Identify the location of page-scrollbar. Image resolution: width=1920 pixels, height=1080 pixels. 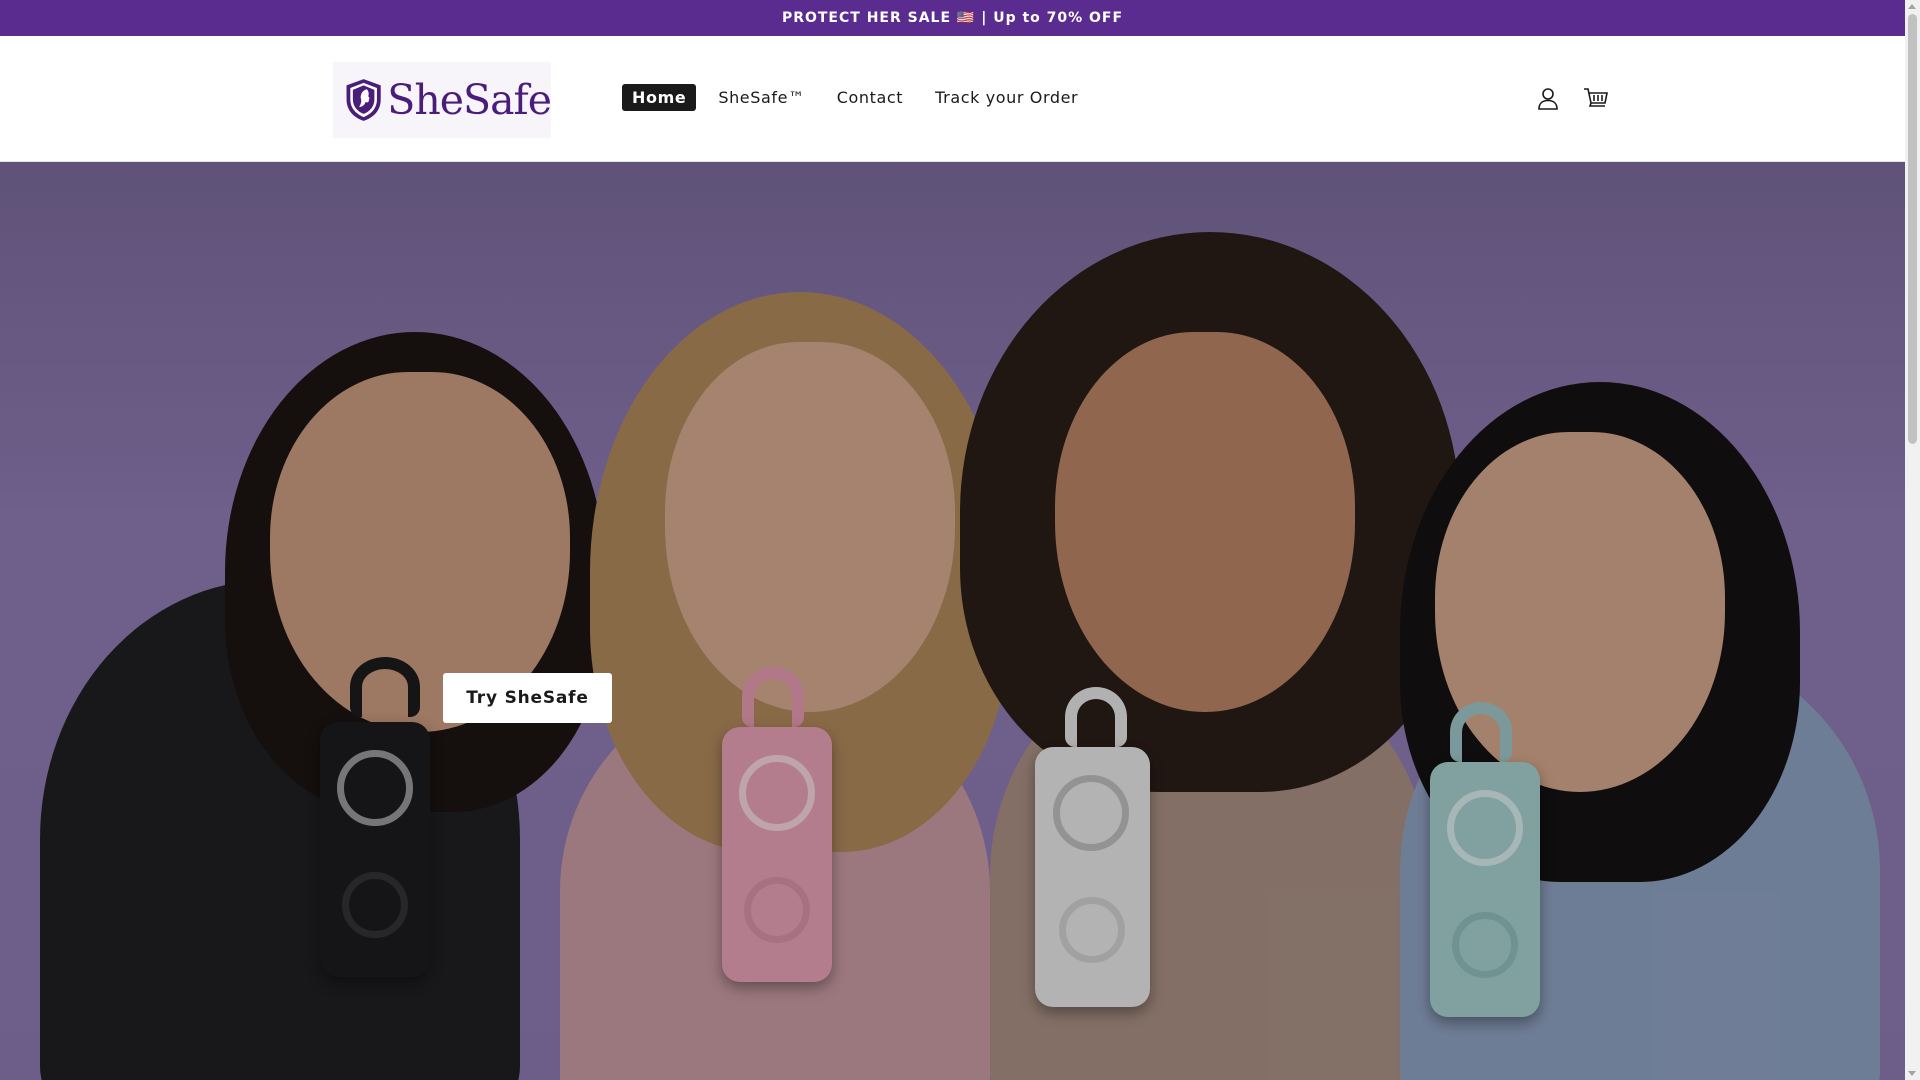
(1912, 540).